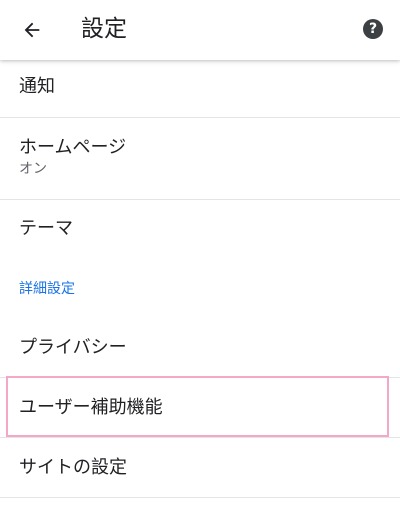 The image size is (400, 505). What do you see at coordinates (73, 347) in the screenshot?
I see `settings-item-label: プライバシー` at bounding box center [73, 347].